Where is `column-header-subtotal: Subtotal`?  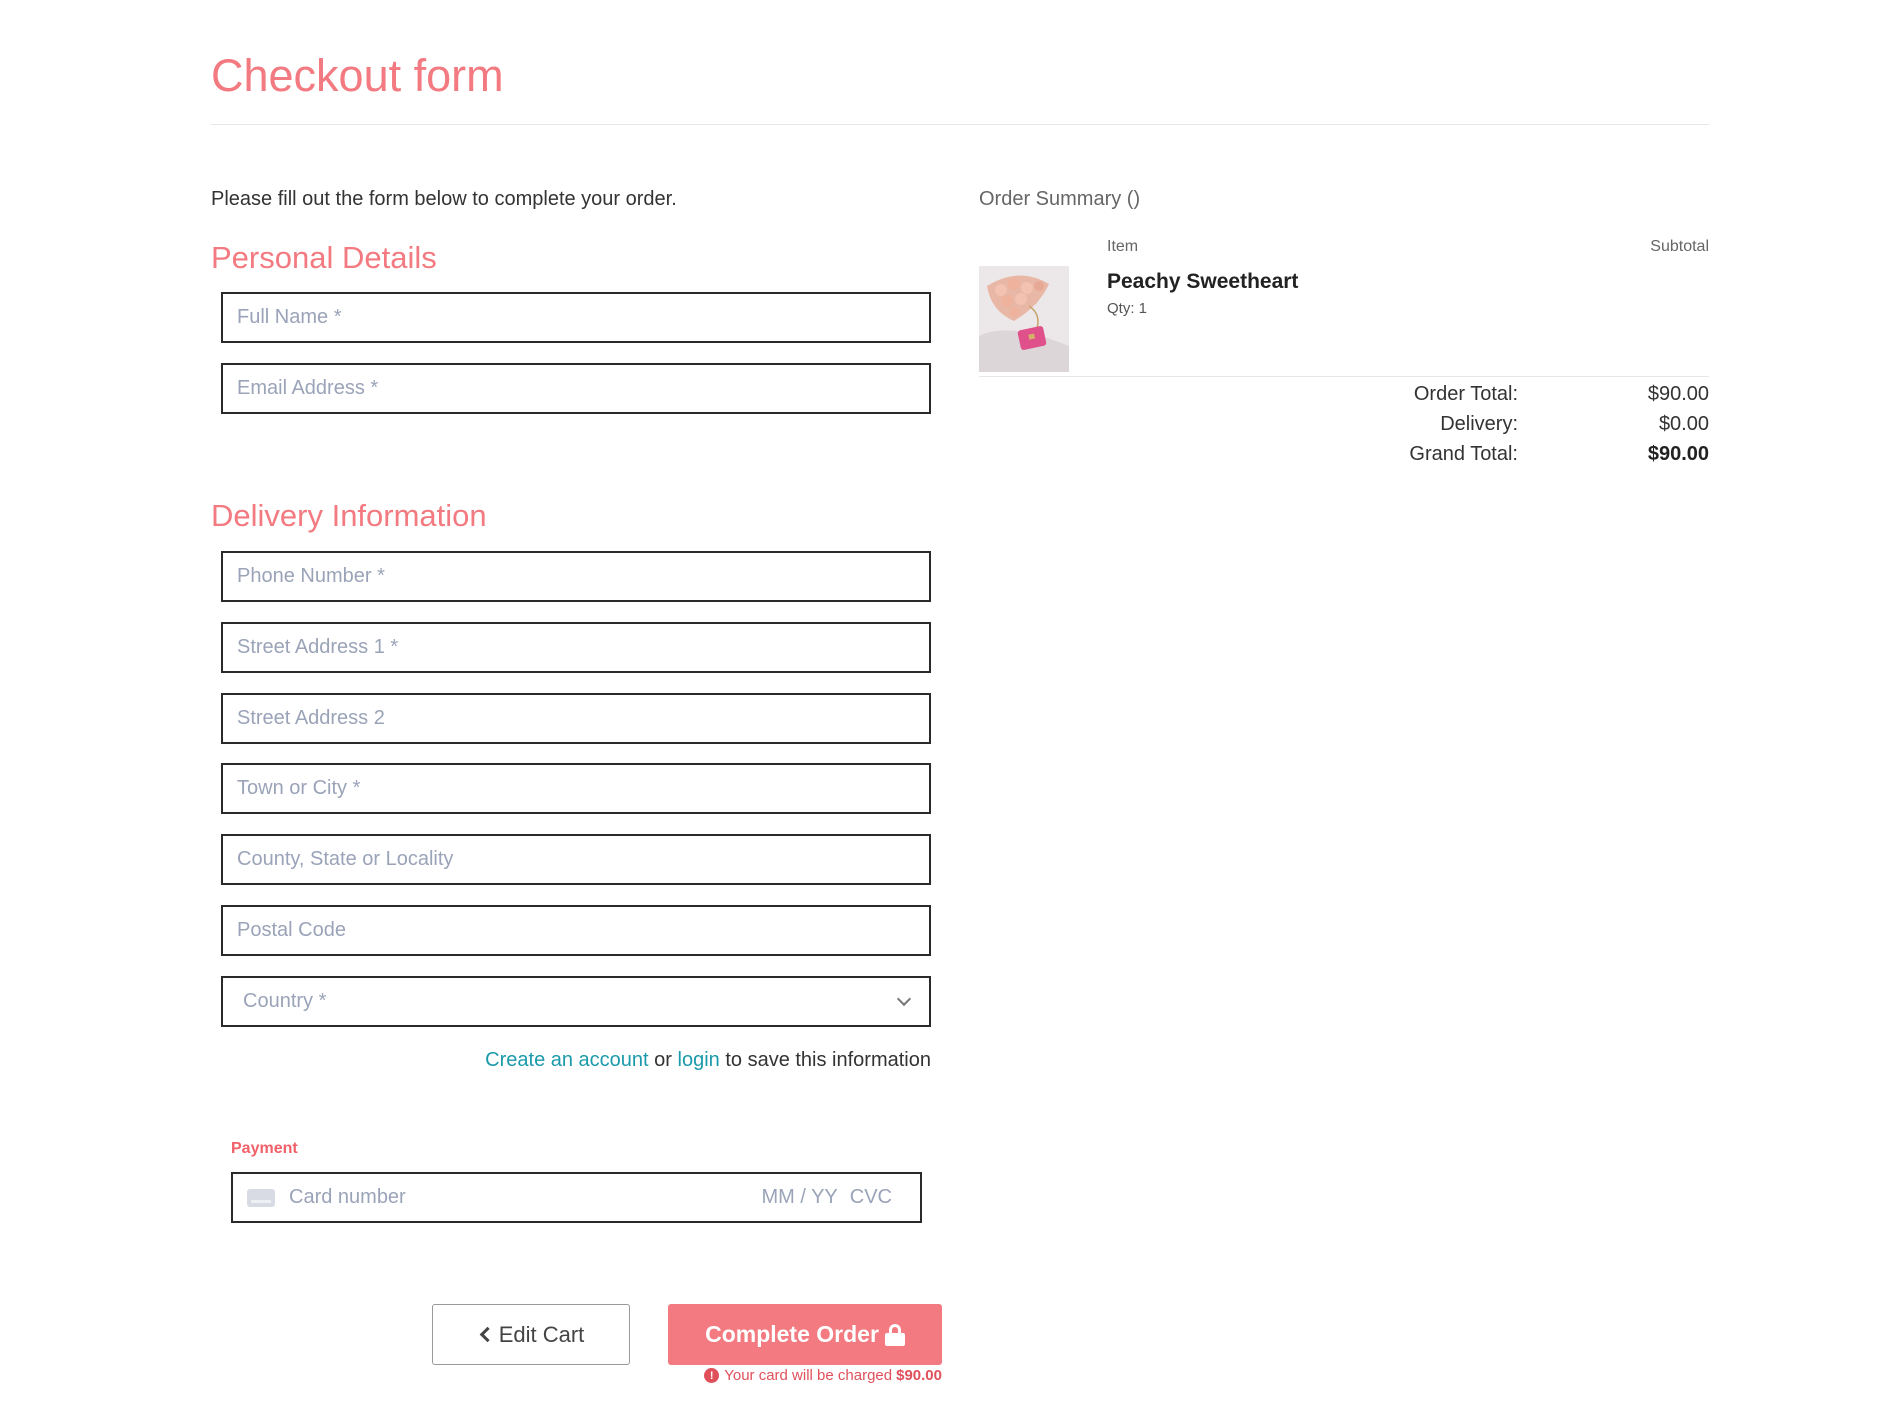
column-header-subtotal: Subtotal is located at coordinates (1679, 246).